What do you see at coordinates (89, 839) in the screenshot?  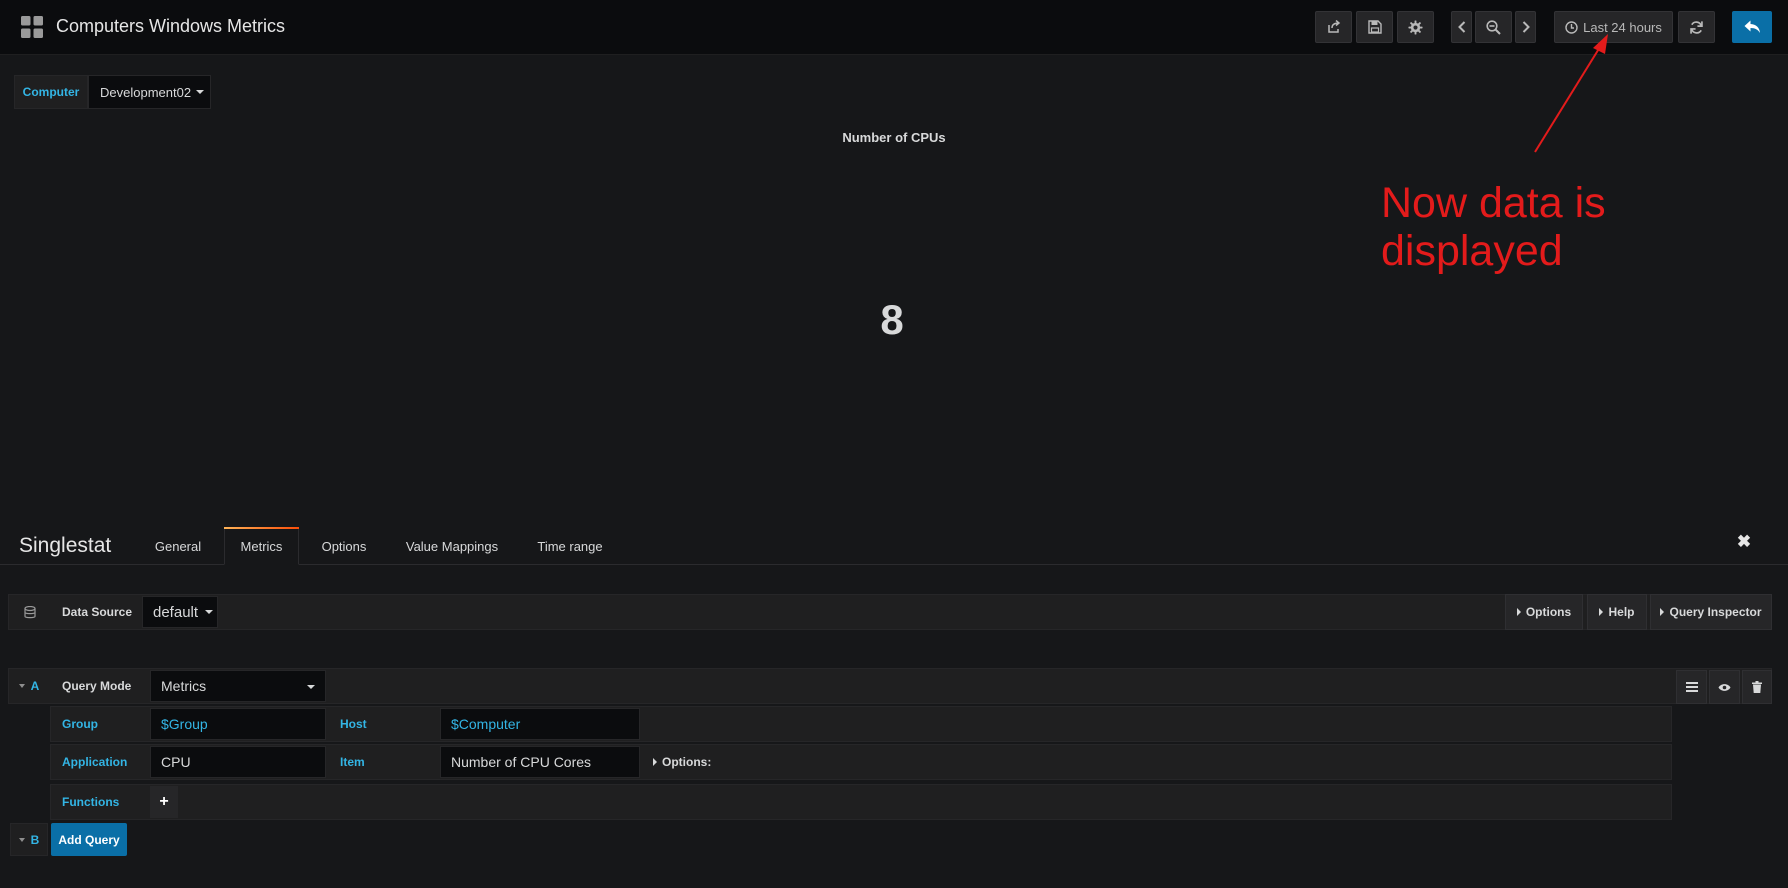 I see `add-query-button: Add Query` at bounding box center [89, 839].